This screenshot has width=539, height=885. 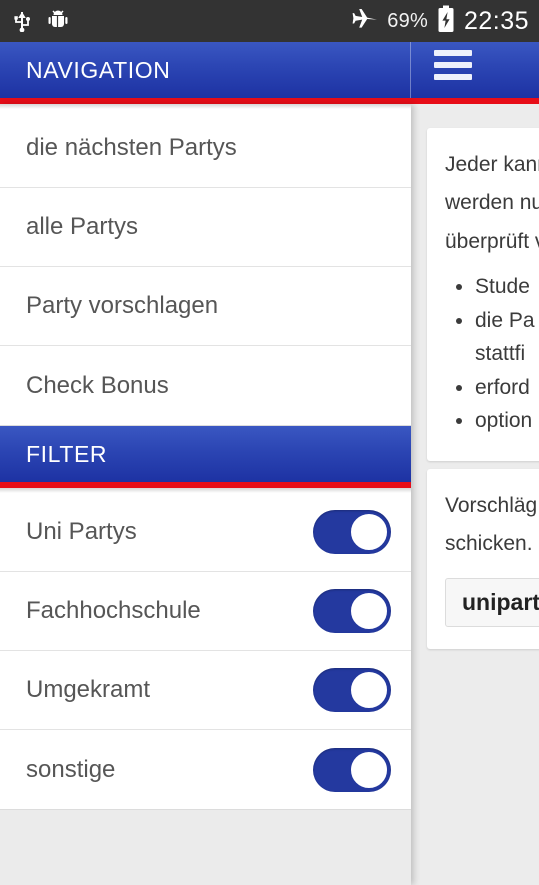 What do you see at coordinates (489, 544) in the screenshot?
I see `contact-card-line-2: schicken.` at bounding box center [489, 544].